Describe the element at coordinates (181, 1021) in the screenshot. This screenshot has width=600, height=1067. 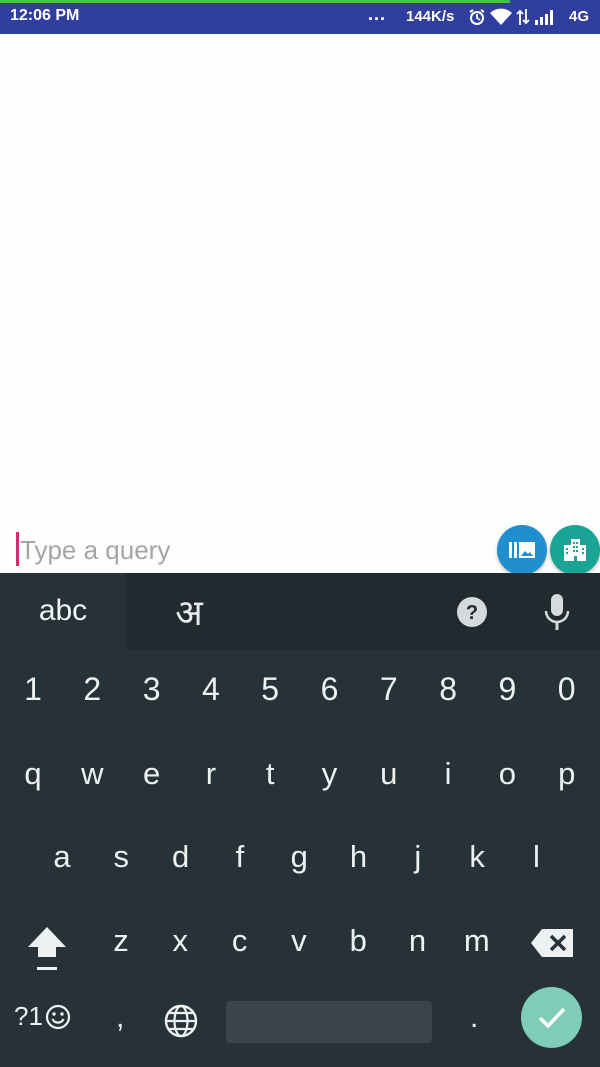
I see `globe-icon` at that location.